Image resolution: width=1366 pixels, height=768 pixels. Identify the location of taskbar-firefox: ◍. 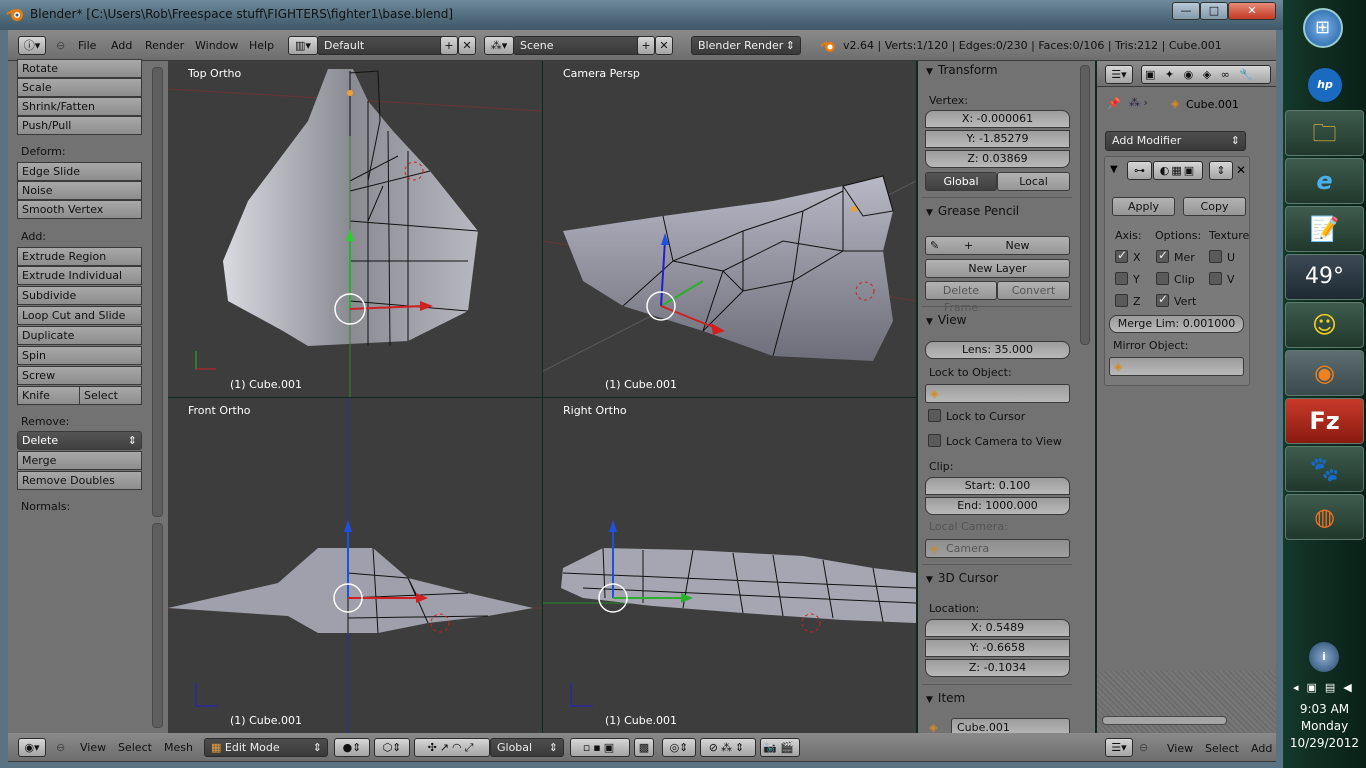
(1324, 517).